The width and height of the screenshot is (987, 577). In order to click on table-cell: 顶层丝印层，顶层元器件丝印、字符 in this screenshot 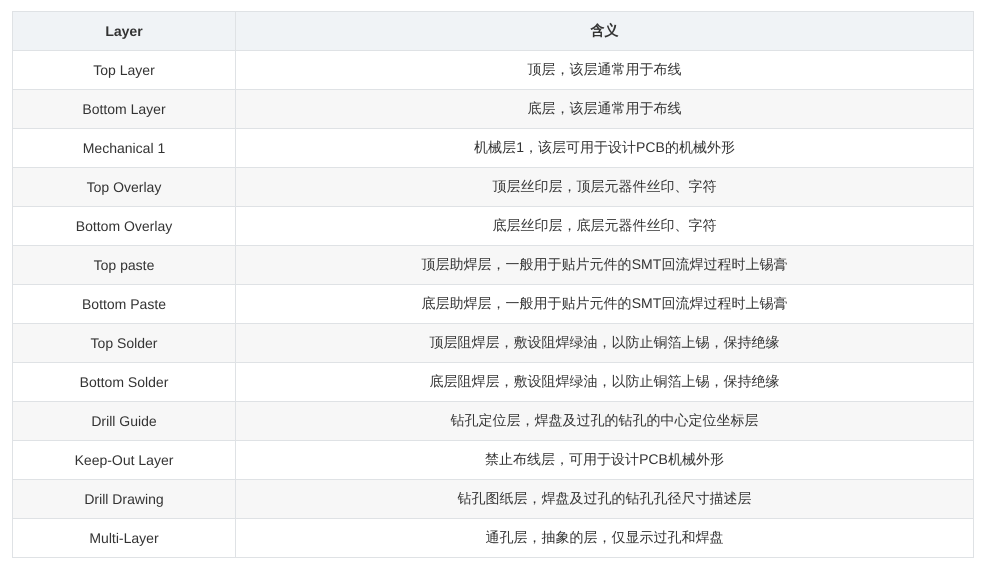, I will do `click(604, 187)`.